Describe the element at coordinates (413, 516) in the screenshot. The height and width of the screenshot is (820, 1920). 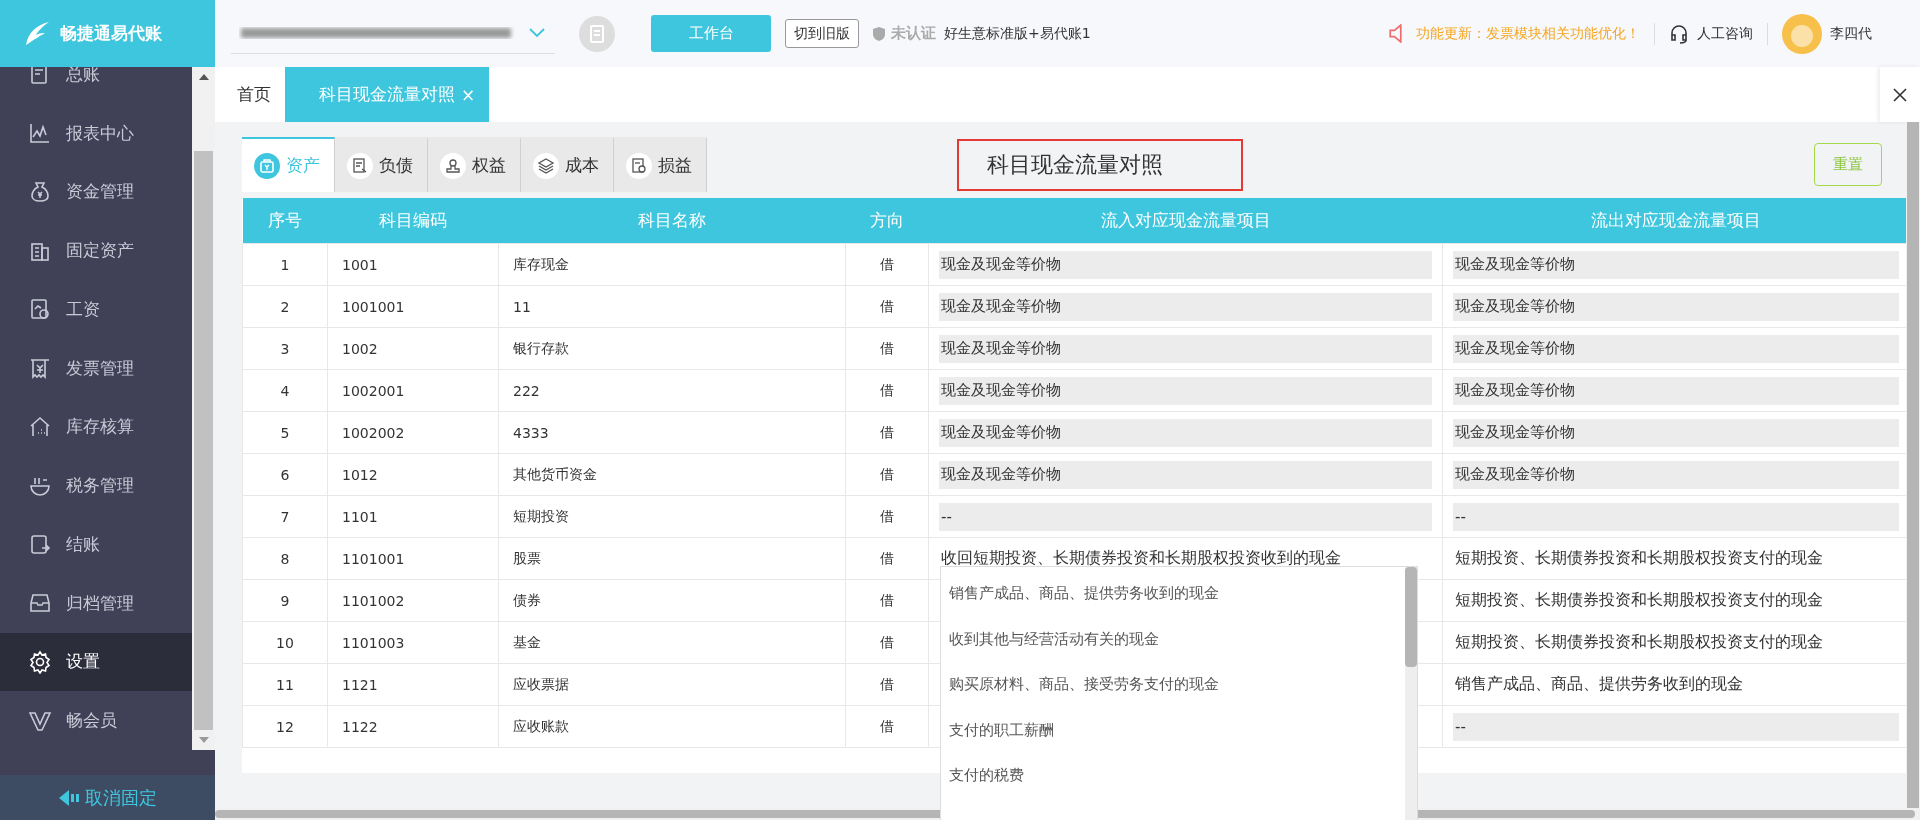
I see `table-cell: 1101` at that location.